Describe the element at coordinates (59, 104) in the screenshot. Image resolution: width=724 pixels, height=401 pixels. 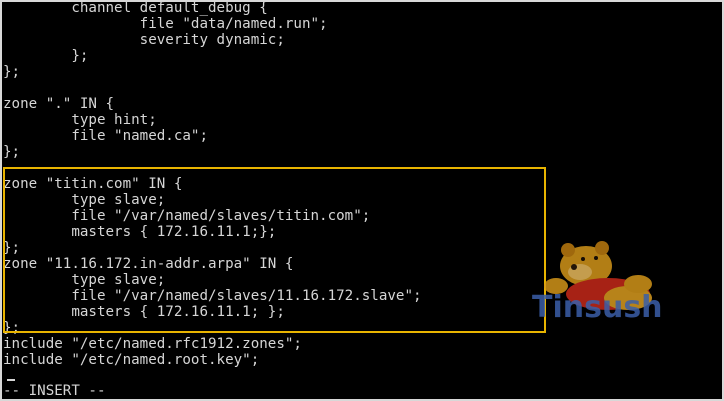
I see `code-line: zone "." IN {` at that location.